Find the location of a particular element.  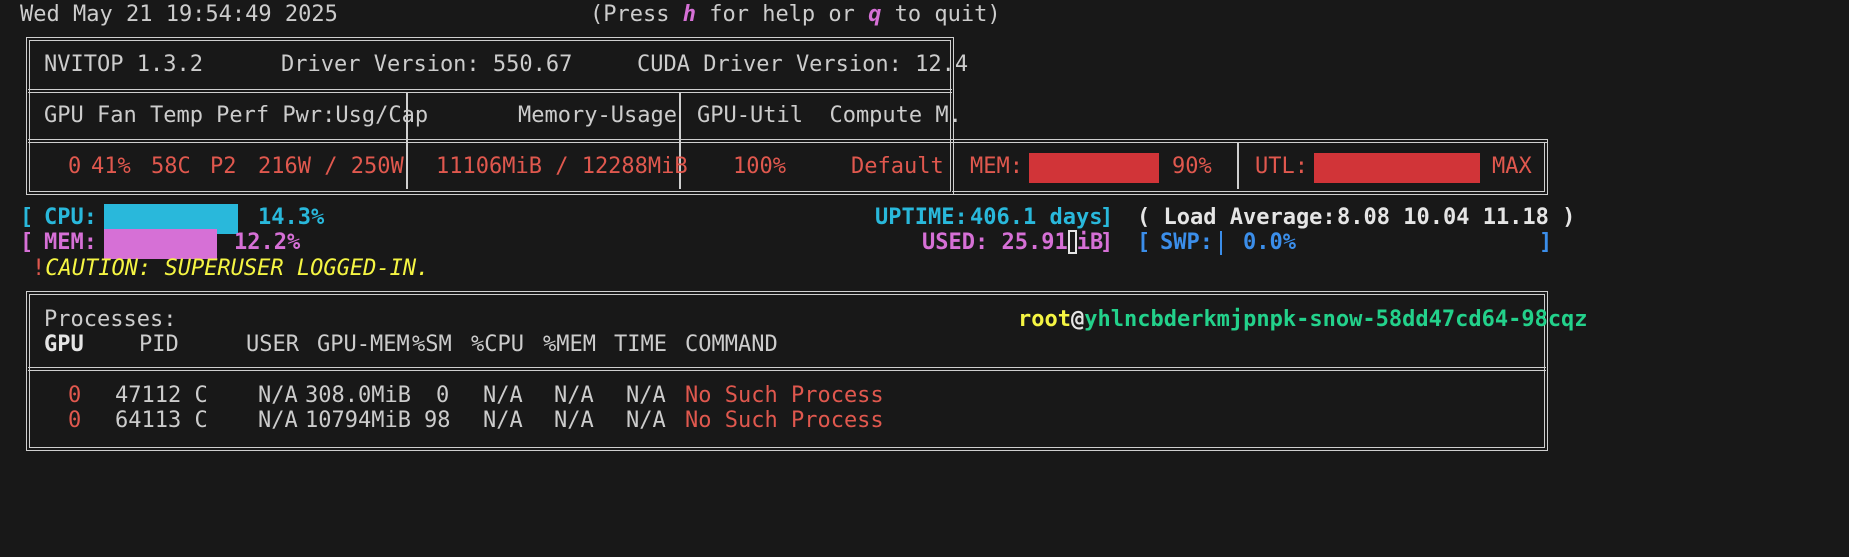

gpu-col-header-2: Memory-Usage is located at coordinates (597, 115).